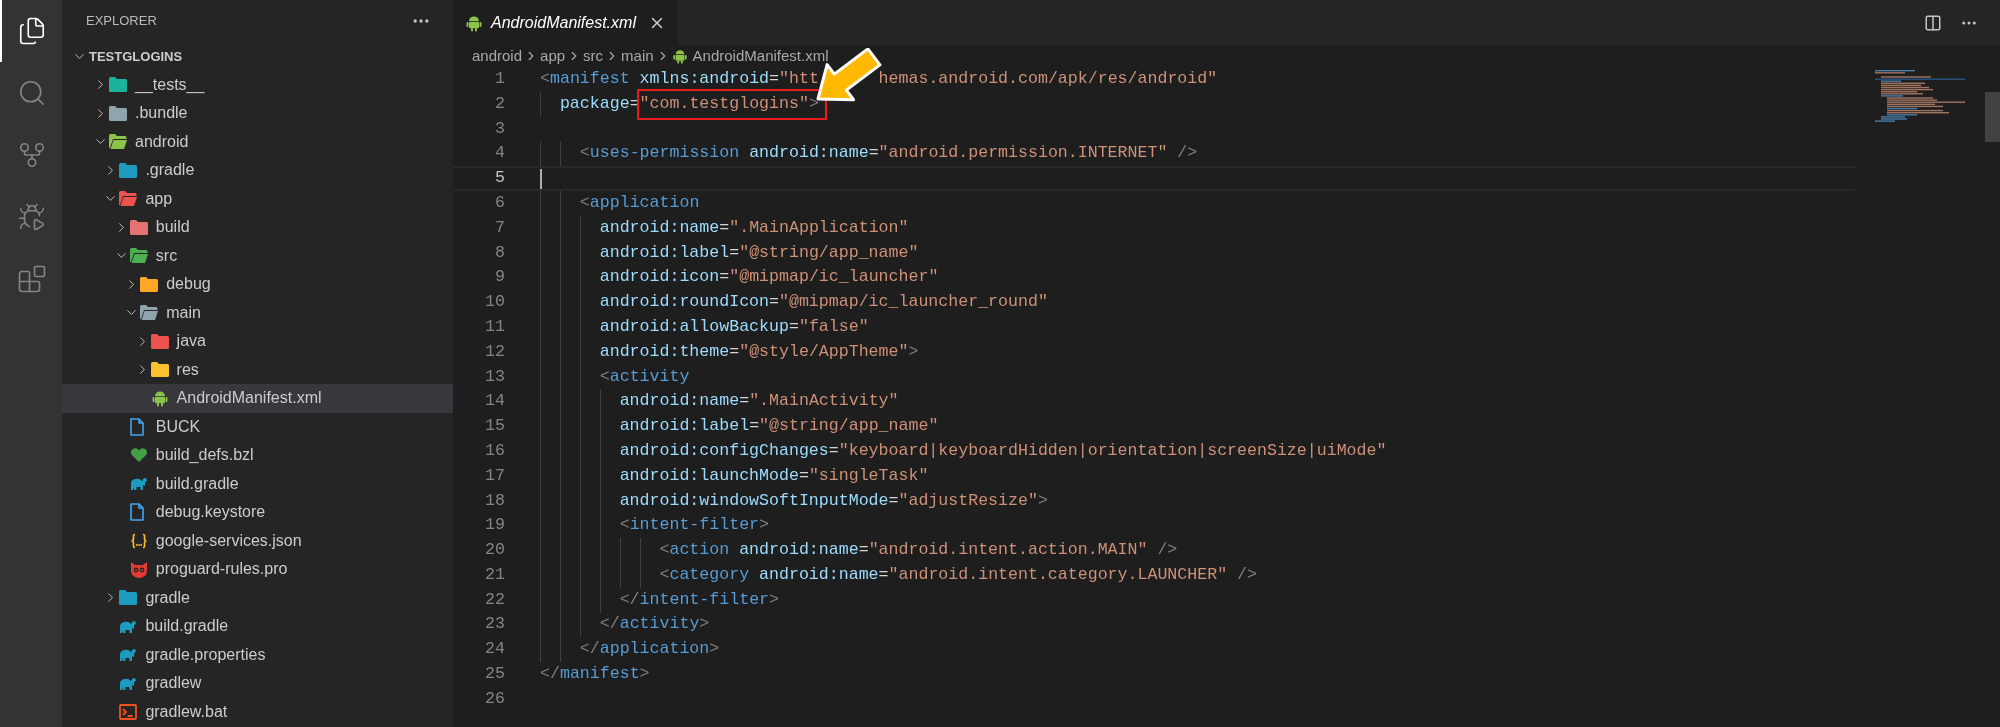  Describe the element at coordinates (494, 525) in the screenshot. I see `line-number: 19` at that location.